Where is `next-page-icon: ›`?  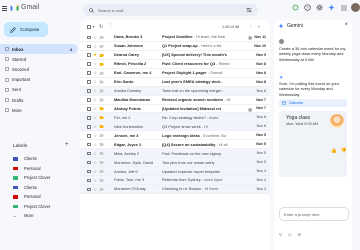 next-page-icon: › is located at coordinates (259, 27).